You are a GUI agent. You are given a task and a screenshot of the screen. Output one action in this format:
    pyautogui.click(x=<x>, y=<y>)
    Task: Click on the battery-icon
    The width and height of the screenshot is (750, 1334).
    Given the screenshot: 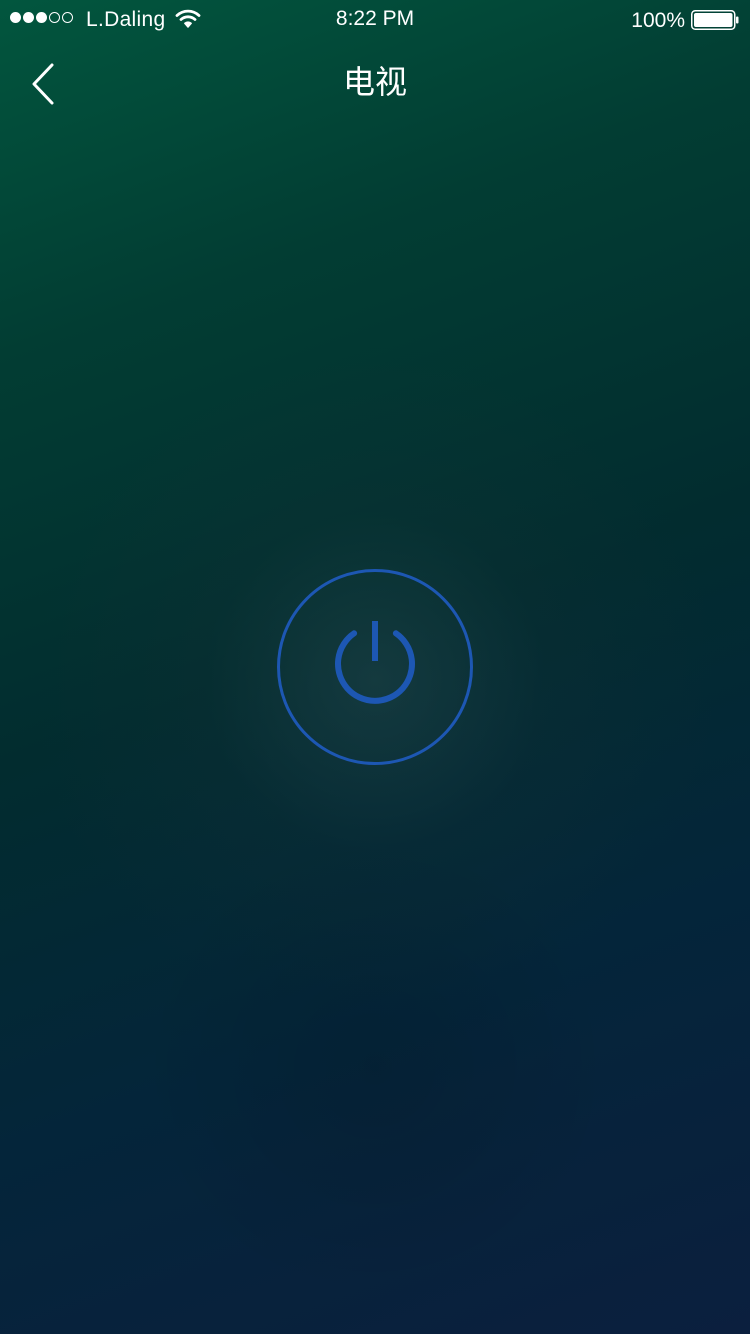 What is the action you would take?
    pyautogui.click(x=715, y=20)
    